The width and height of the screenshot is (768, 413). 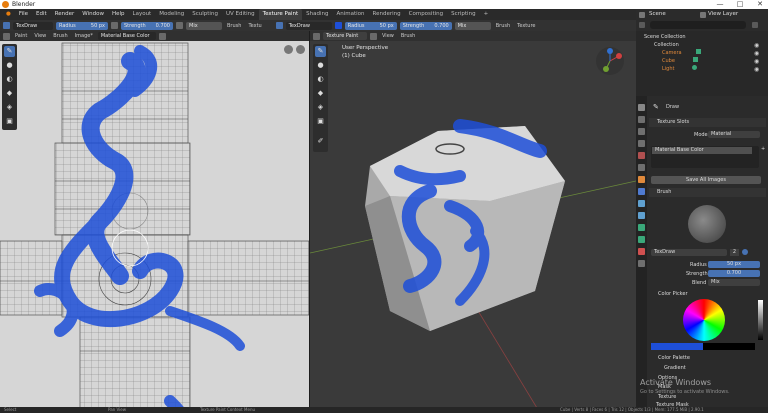 I want to click on scene-tab-icon, so click(x=641, y=155).